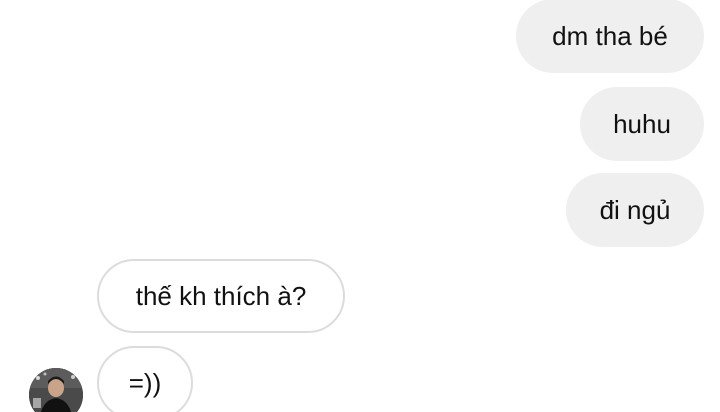 The image size is (720, 412). I want to click on contact-avatar, so click(56, 390).